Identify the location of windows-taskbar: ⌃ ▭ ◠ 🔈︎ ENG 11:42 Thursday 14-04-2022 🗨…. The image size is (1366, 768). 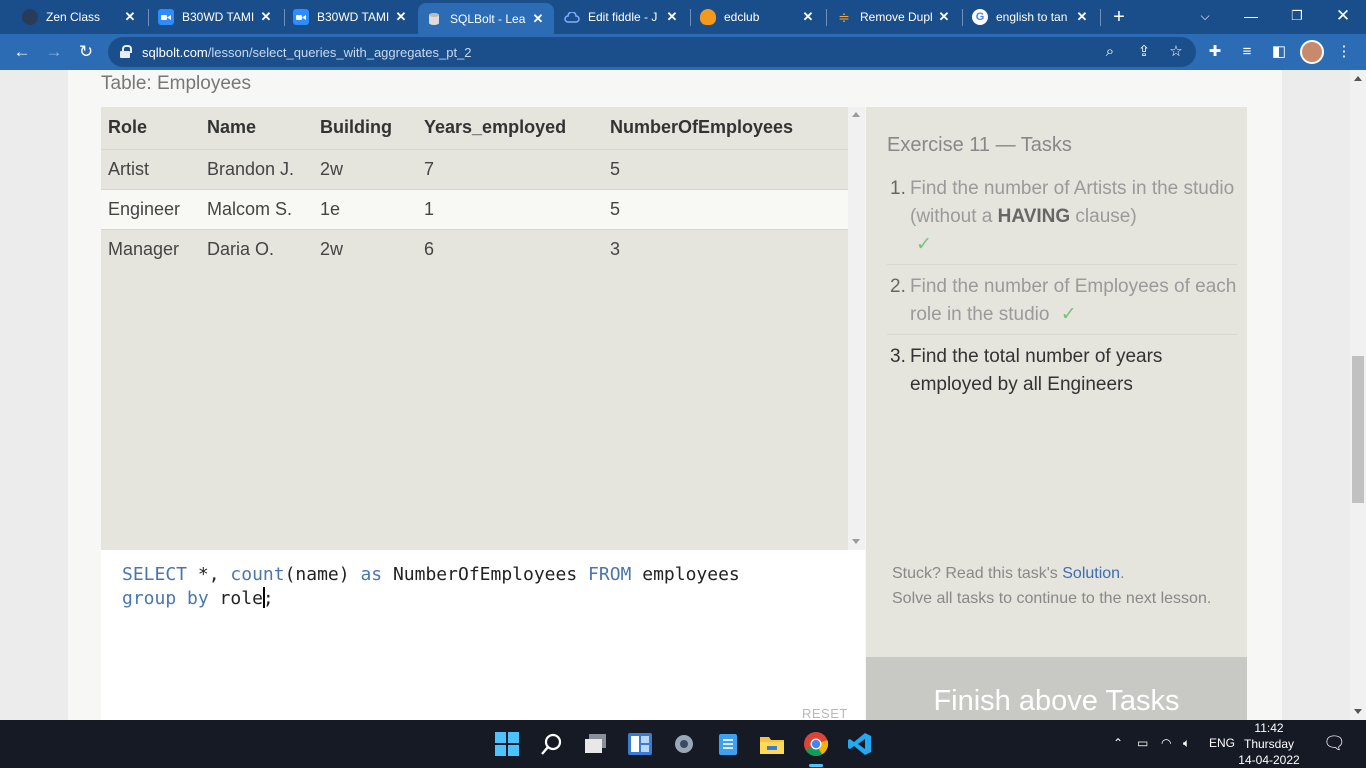
(683, 744).